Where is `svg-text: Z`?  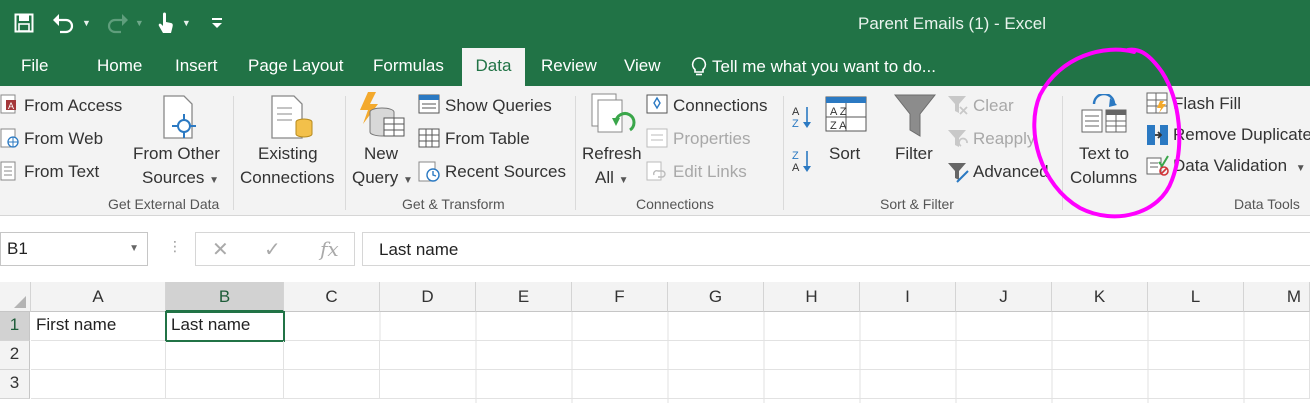 svg-text: Z is located at coordinates (795, 156).